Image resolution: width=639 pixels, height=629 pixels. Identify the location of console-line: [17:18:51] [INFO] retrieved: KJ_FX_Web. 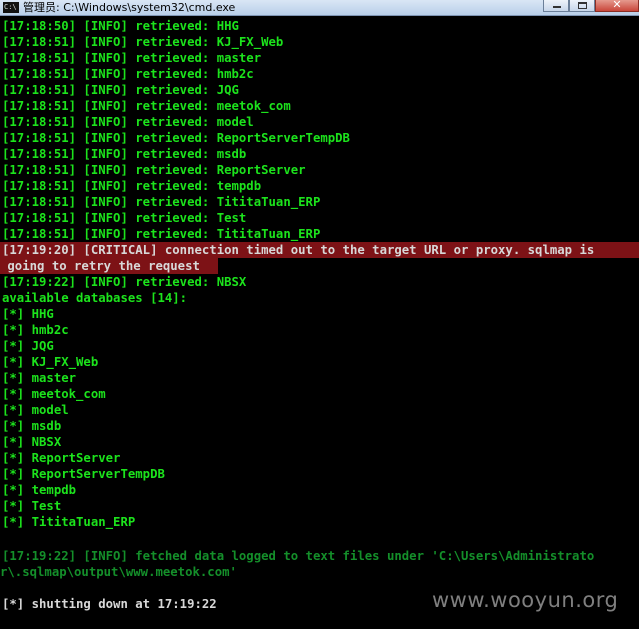
(143, 42).